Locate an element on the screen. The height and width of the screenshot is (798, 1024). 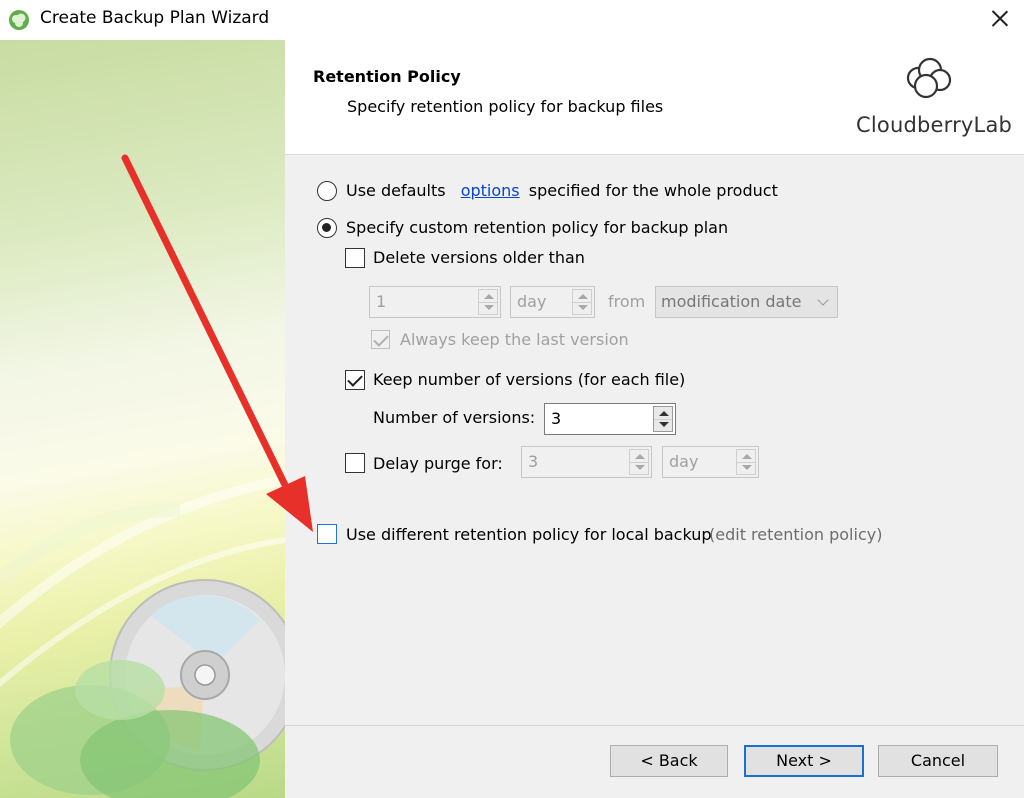
page-title: Retention Policy is located at coordinates (387, 76).